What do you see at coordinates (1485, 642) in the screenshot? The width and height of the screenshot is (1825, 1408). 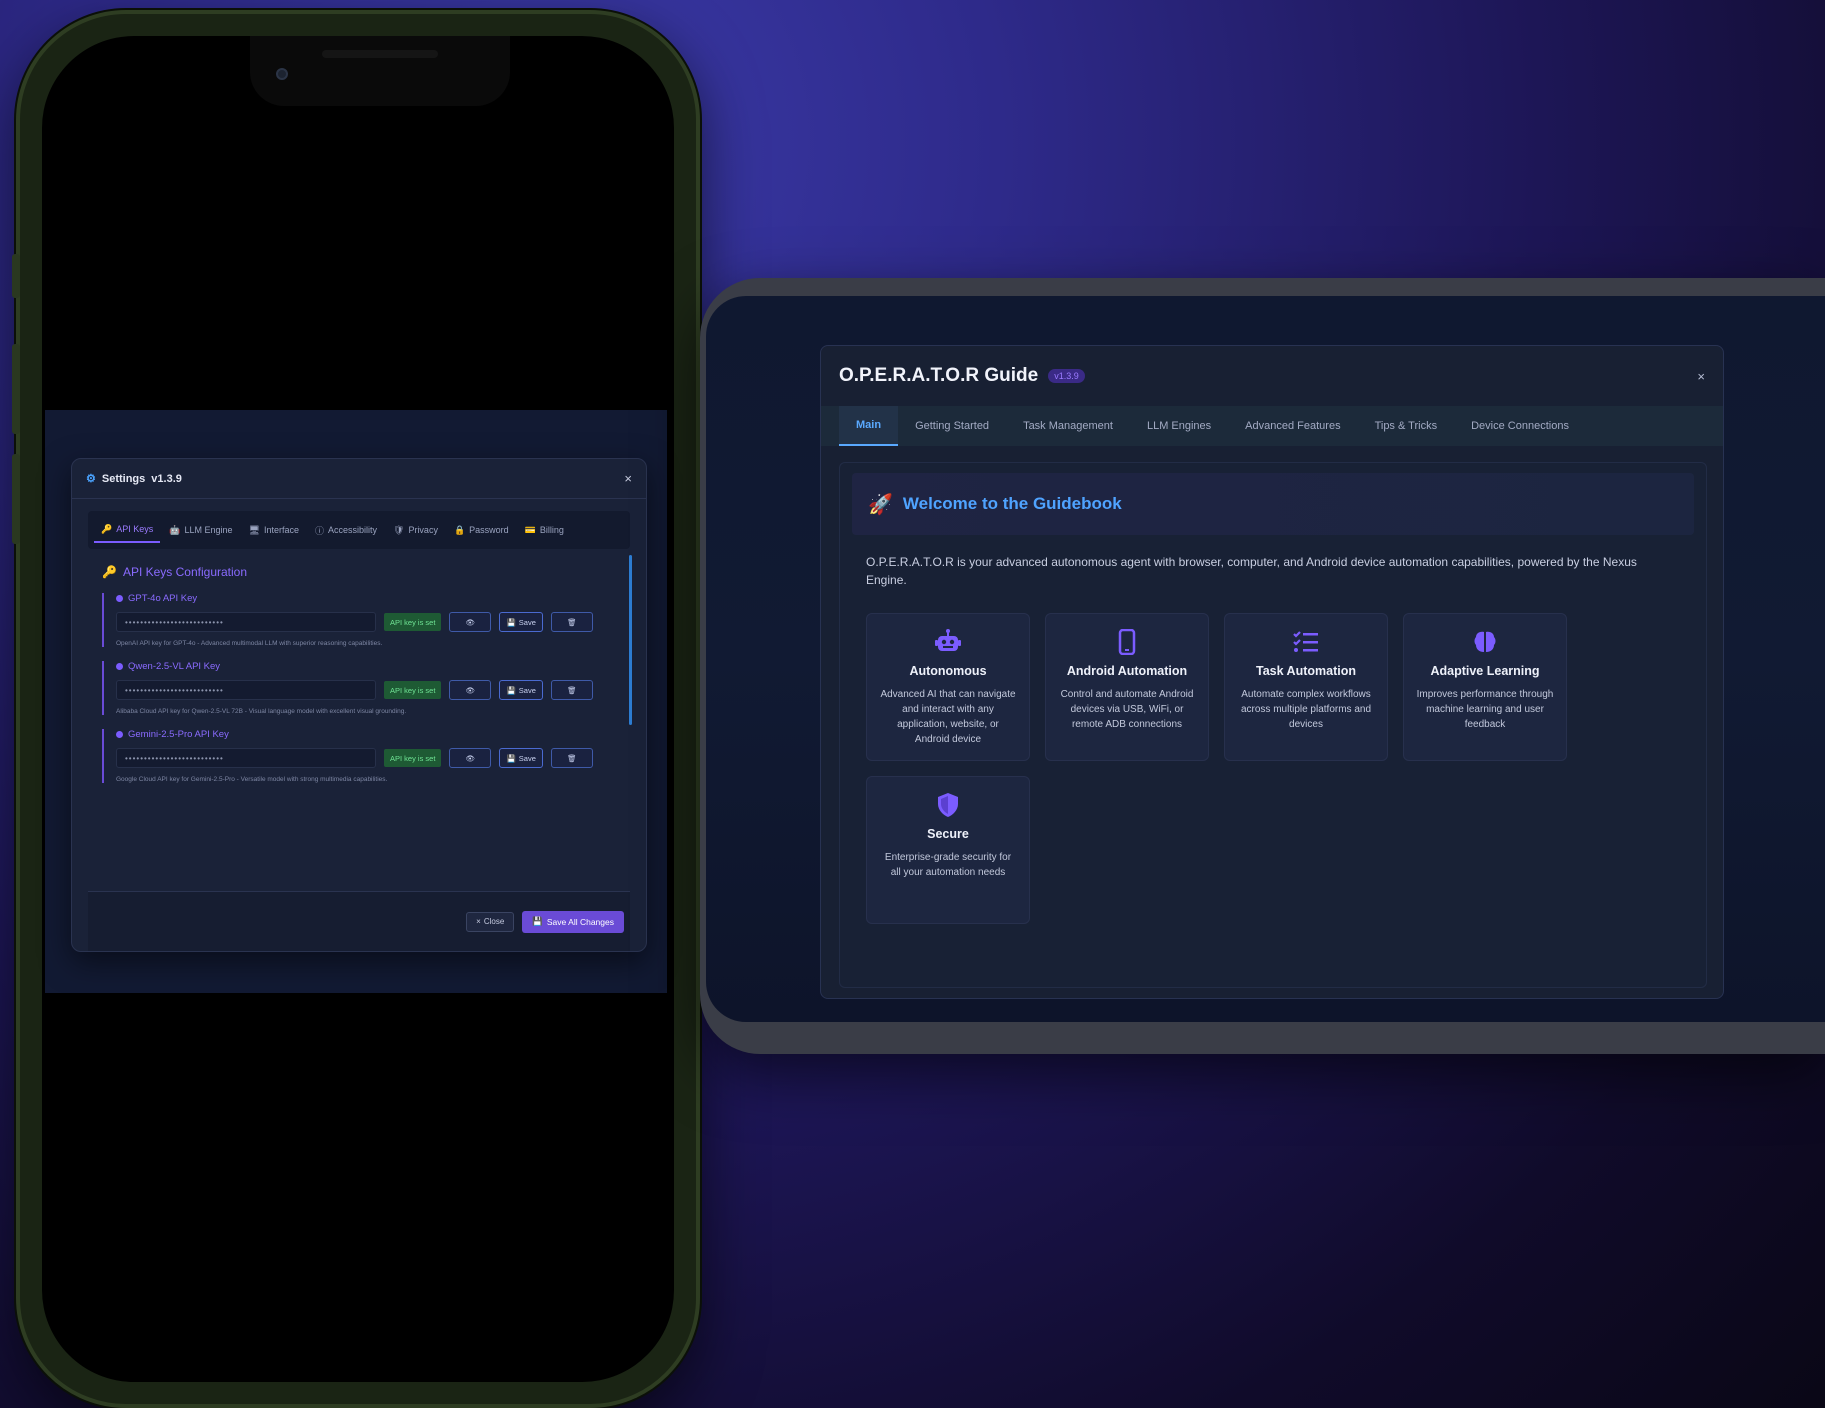 I see `brain-icon` at bounding box center [1485, 642].